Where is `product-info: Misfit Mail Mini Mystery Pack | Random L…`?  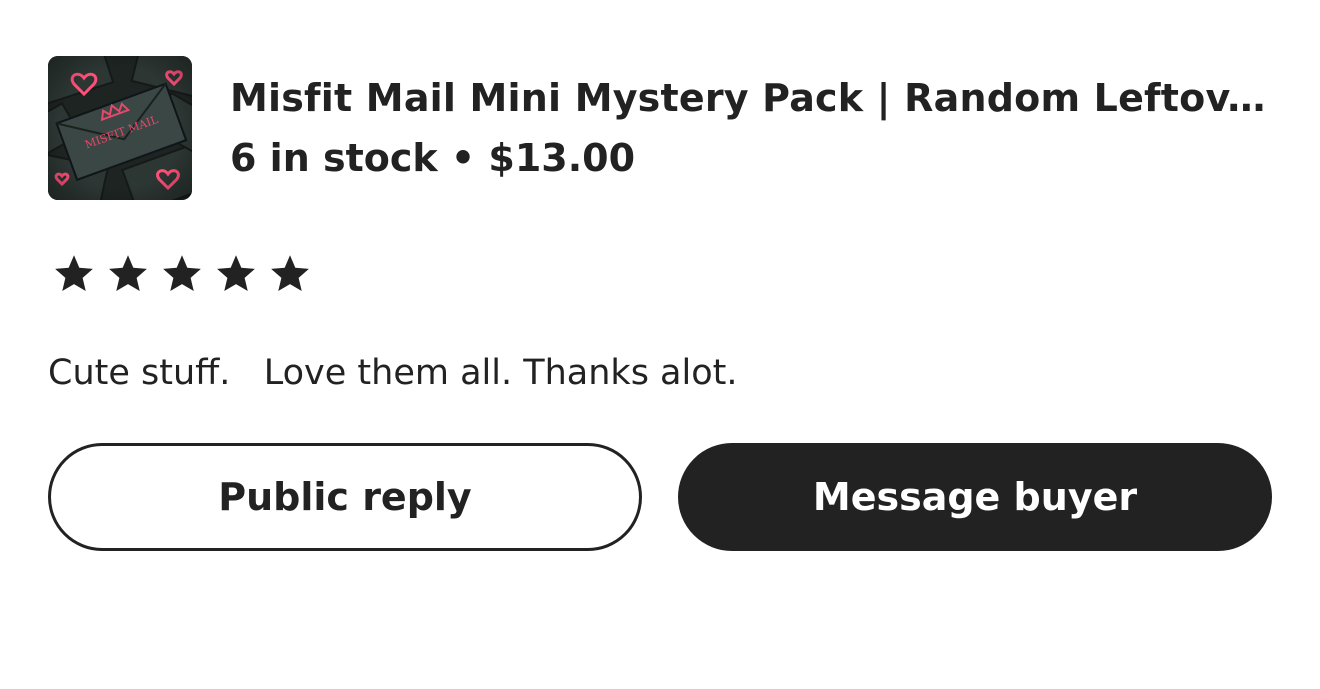 product-info: Misfit Mail Mini Mystery Pack | Random L… is located at coordinates (750, 128).